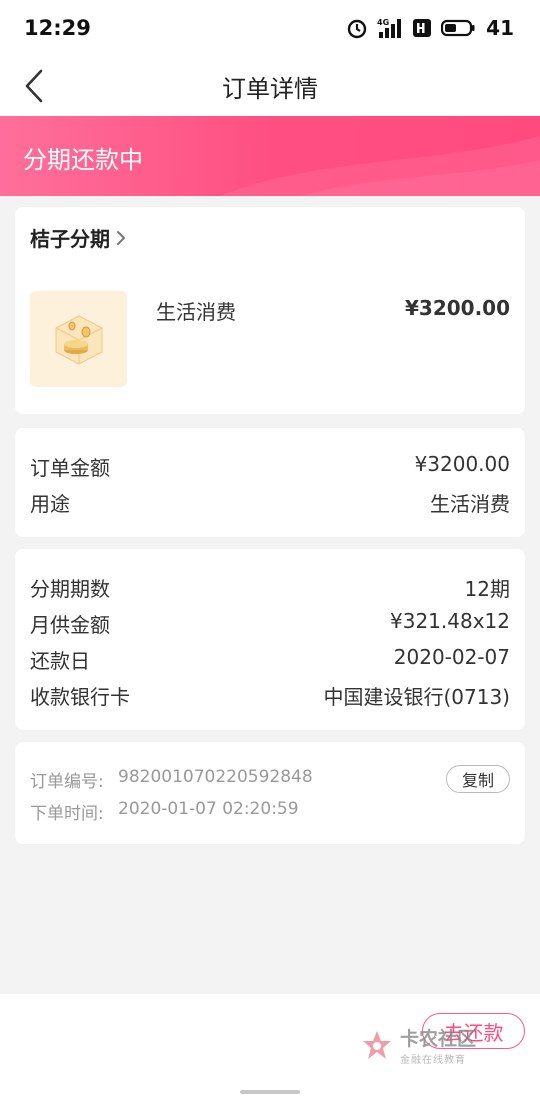  I want to click on battery-icon, so click(458, 28).